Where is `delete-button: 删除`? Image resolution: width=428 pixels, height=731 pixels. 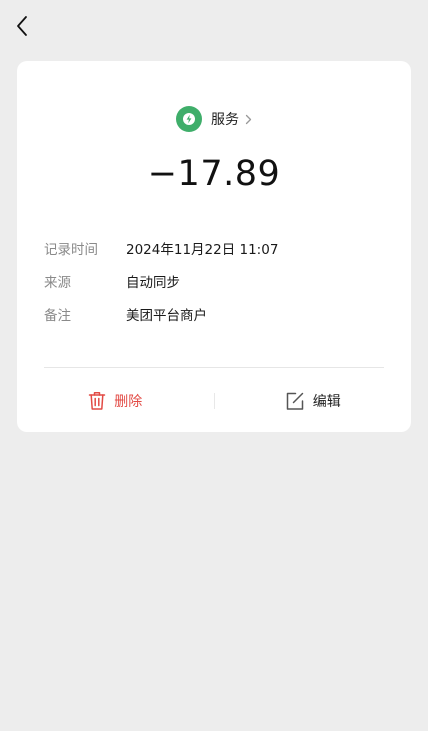
delete-button: 删除 is located at coordinates (115, 401).